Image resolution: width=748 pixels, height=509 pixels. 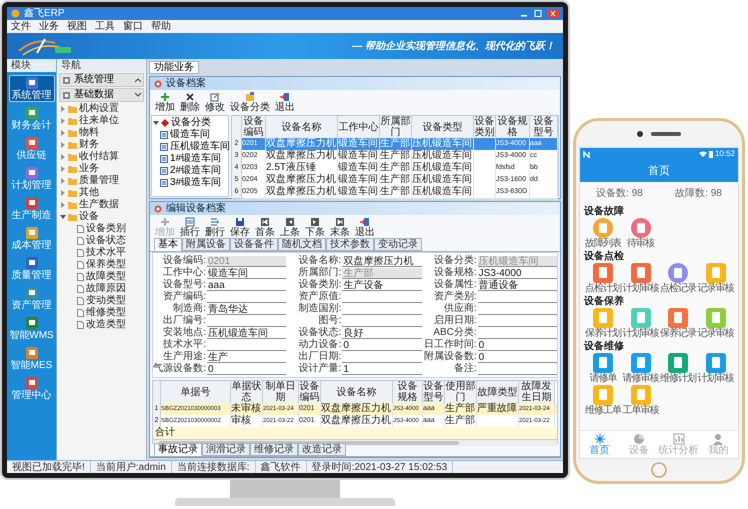 I want to click on module-button: 质量管理, so click(x=31, y=268).